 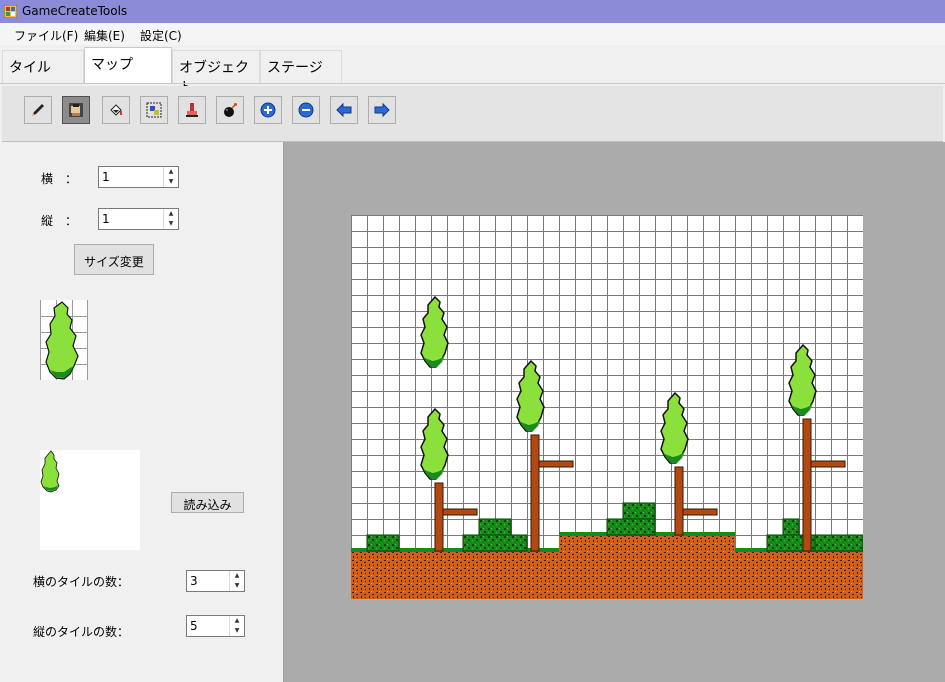 What do you see at coordinates (46, 35) in the screenshot?
I see `menu-file: ファイル(F)` at bounding box center [46, 35].